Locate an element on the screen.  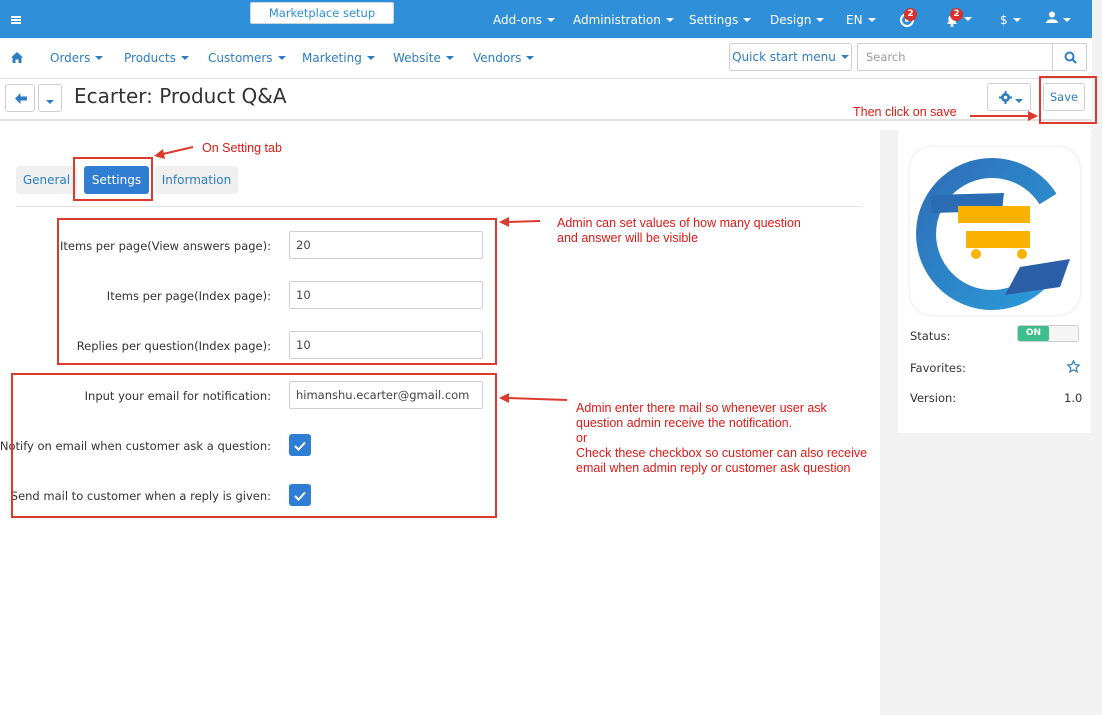
annotation-tab: On Setting tab is located at coordinates (242, 148).